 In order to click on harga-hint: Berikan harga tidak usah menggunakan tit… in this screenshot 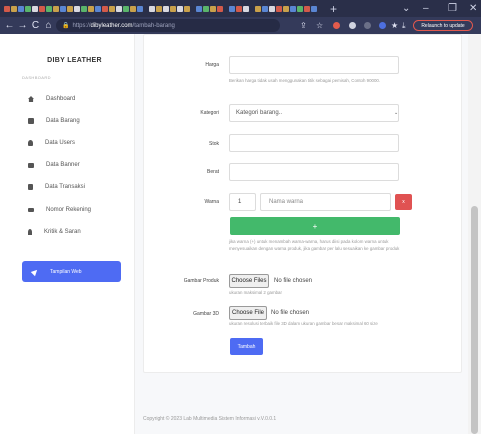, I will do `click(305, 80)`.